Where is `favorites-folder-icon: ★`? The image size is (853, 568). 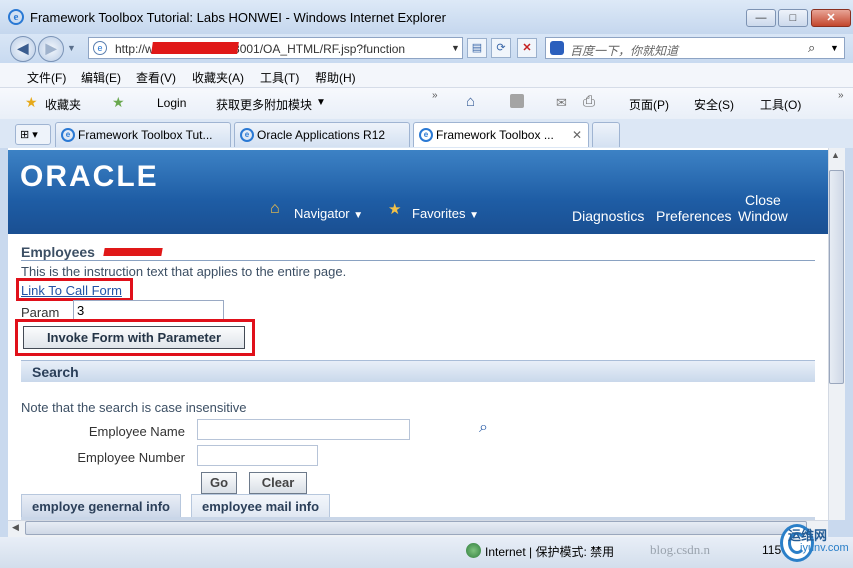
favorites-folder-icon: ★ is located at coordinates (395, 209).